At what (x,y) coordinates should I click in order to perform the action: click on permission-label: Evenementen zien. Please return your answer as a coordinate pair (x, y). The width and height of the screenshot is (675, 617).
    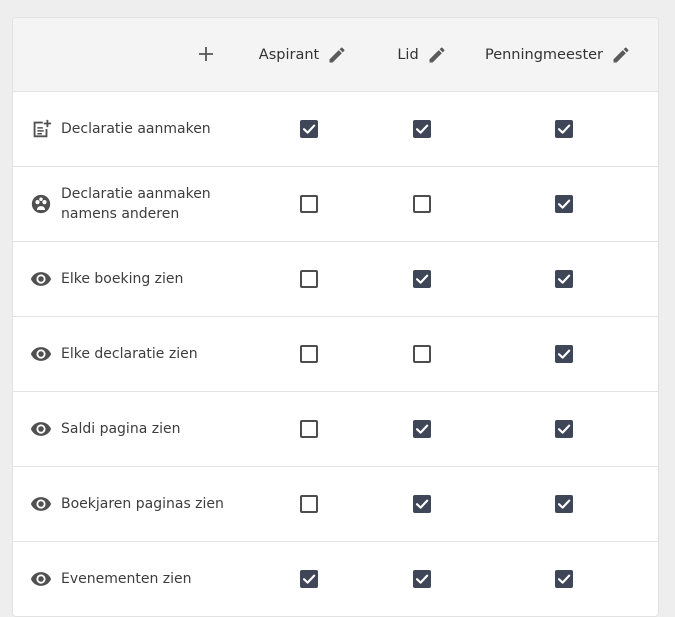
    Looking at the image, I should click on (126, 579).